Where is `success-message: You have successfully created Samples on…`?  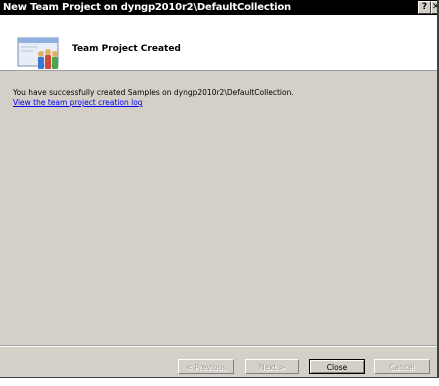 success-message: You have successfully created Samples on… is located at coordinates (153, 92).